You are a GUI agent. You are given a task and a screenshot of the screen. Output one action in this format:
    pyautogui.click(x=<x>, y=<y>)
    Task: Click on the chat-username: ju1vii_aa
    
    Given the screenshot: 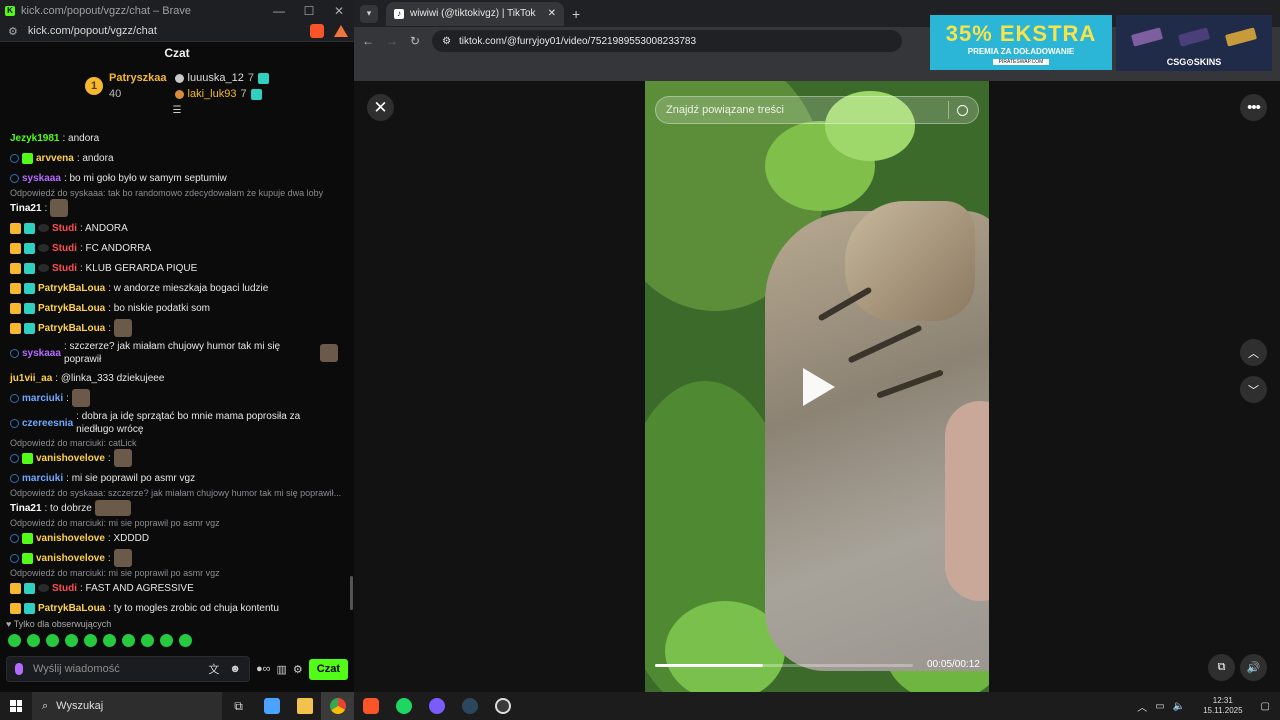 What is the action you would take?
    pyautogui.click(x=31, y=378)
    